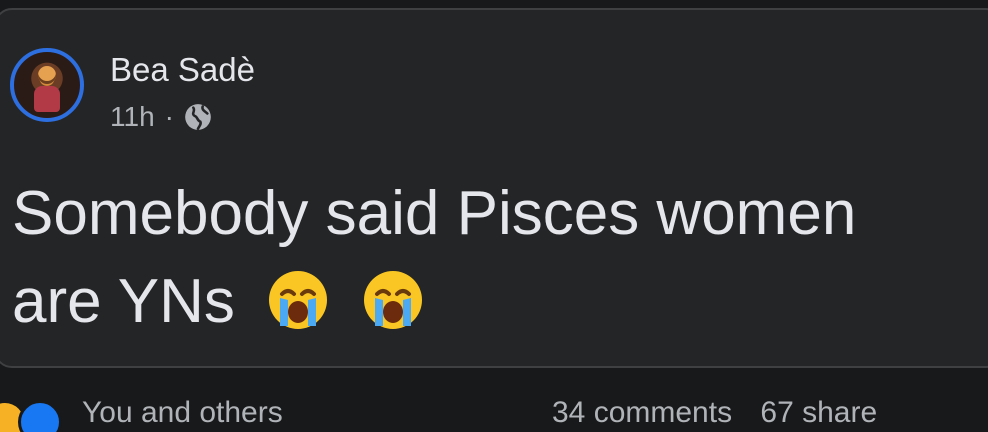 This screenshot has height=432, width=988. Describe the element at coordinates (47, 75) in the screenshot. I see `avatar-head-shape` at that location.